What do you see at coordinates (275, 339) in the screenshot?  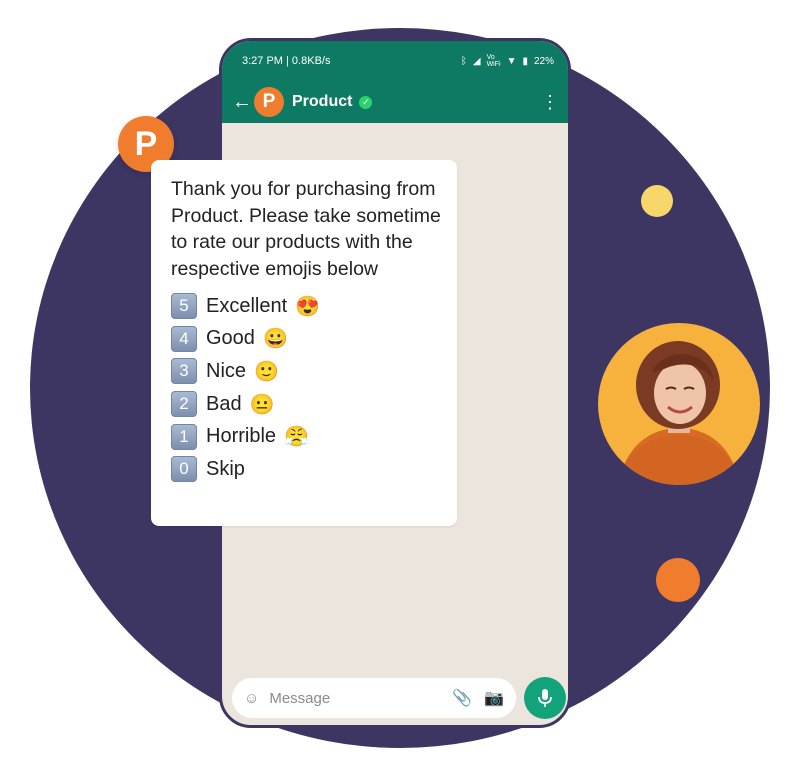 I see `rating-emoji: 😀` at bounding box center [275, 339].